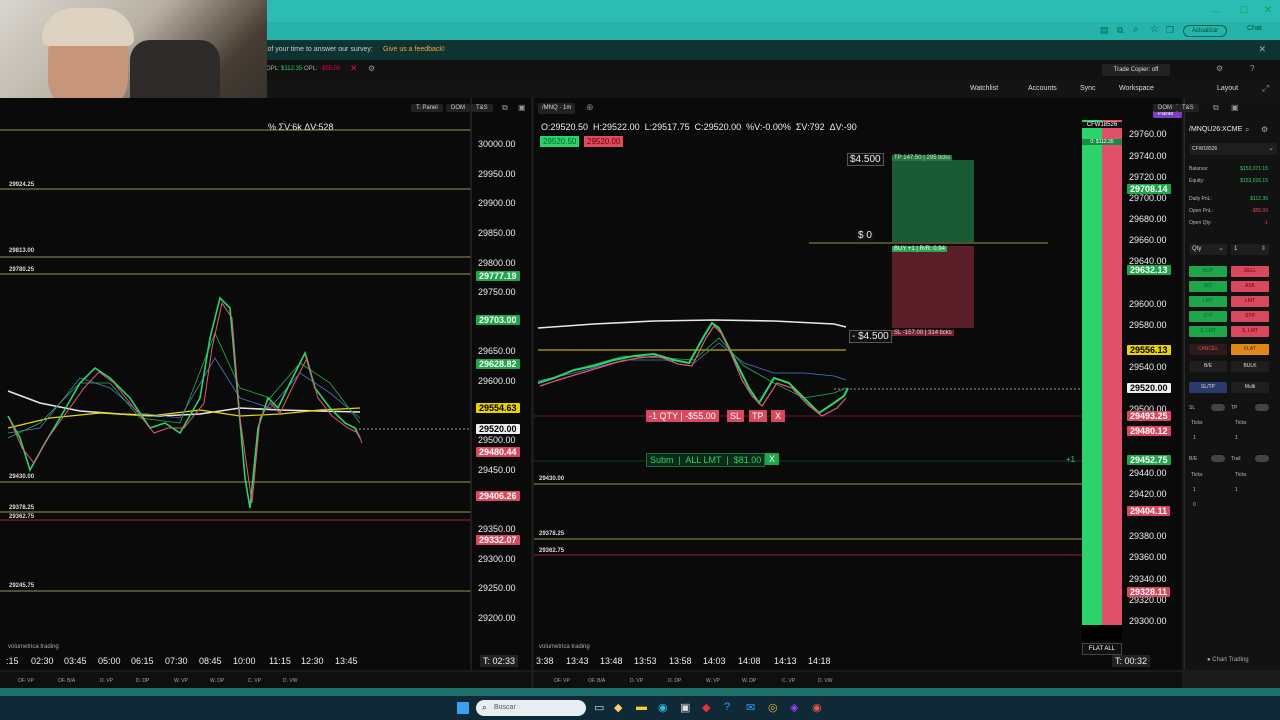 This screenshot has width=1280, height=720. I want to click on watchlist-button: Watchlist, so click(984, 88).